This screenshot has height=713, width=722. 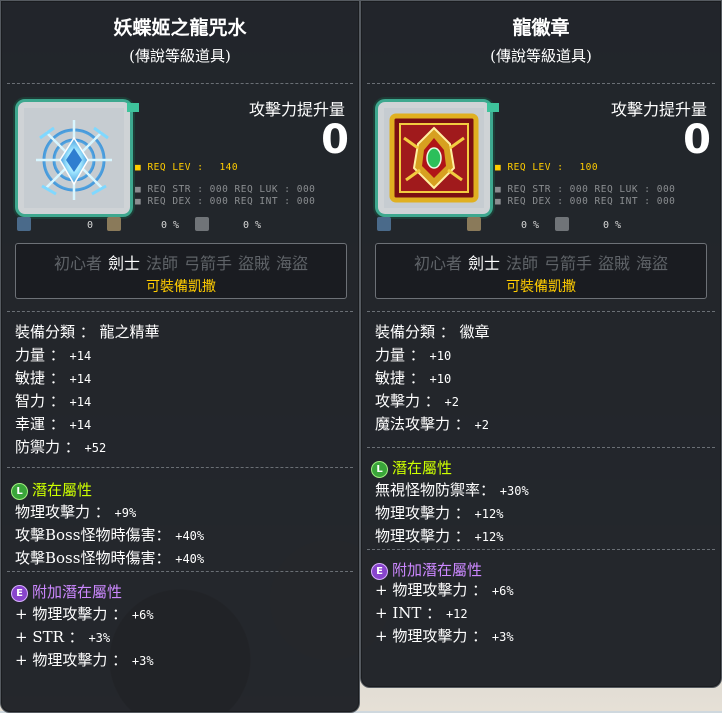 I want to click on item-icon-frame, so click(x=74, y=158).